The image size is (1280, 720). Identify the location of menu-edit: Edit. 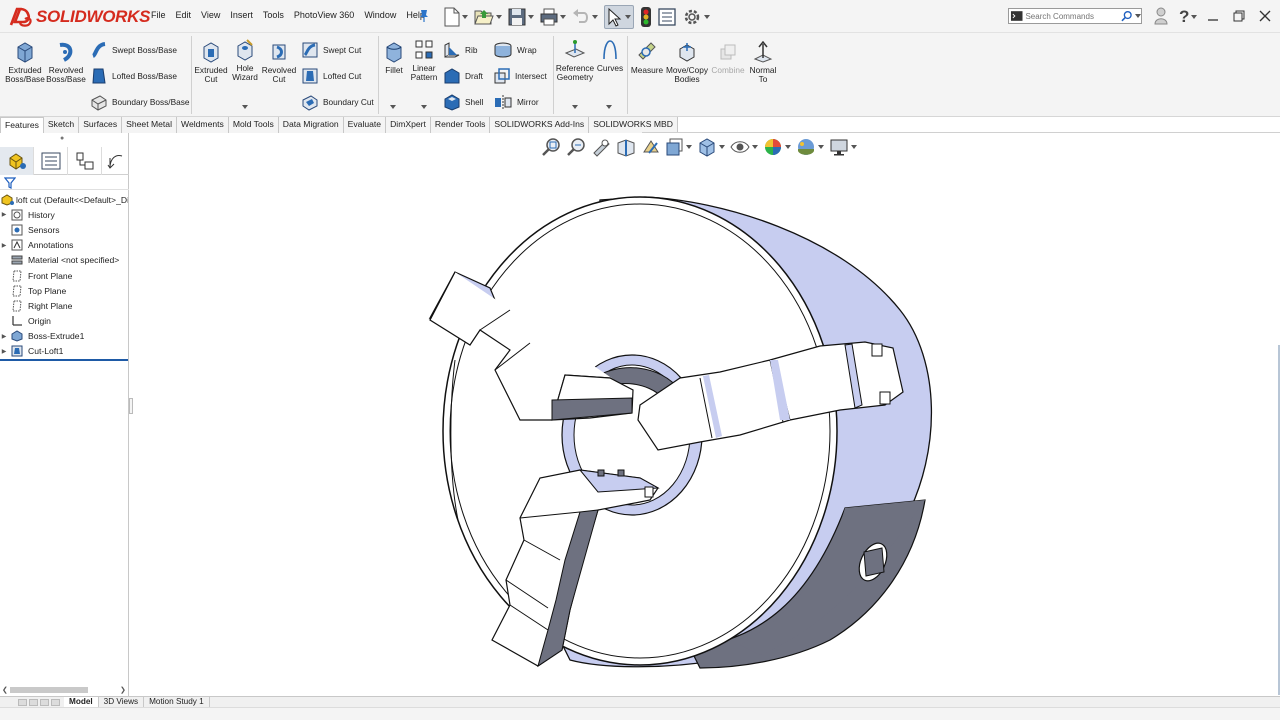
(184, 15).